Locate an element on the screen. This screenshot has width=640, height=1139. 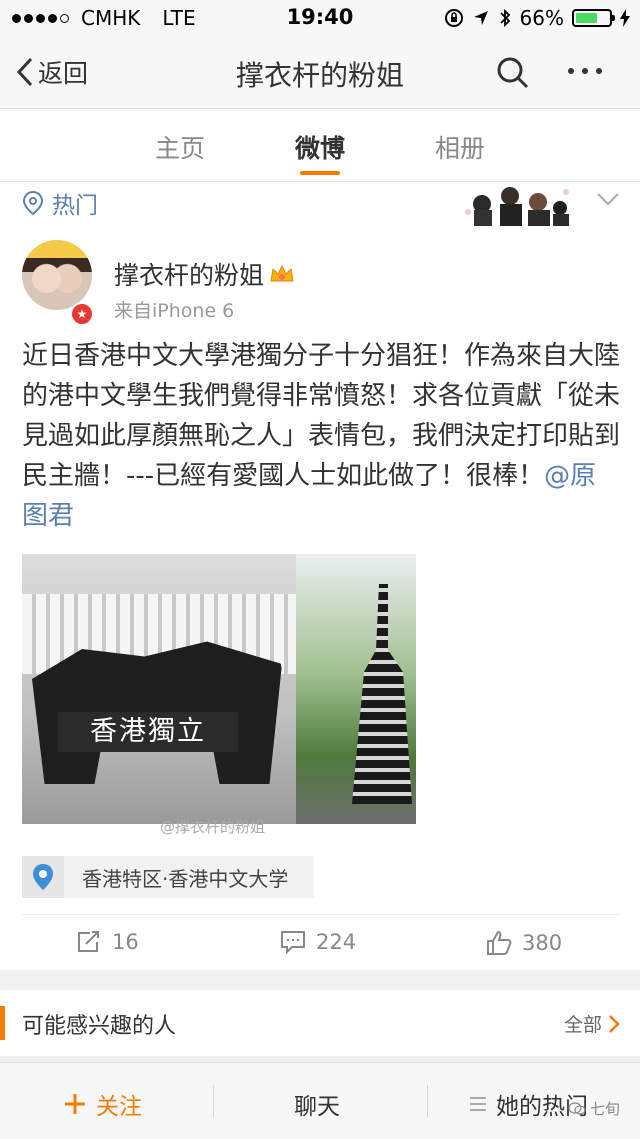
like-icon is located at coordinates (499, 942).